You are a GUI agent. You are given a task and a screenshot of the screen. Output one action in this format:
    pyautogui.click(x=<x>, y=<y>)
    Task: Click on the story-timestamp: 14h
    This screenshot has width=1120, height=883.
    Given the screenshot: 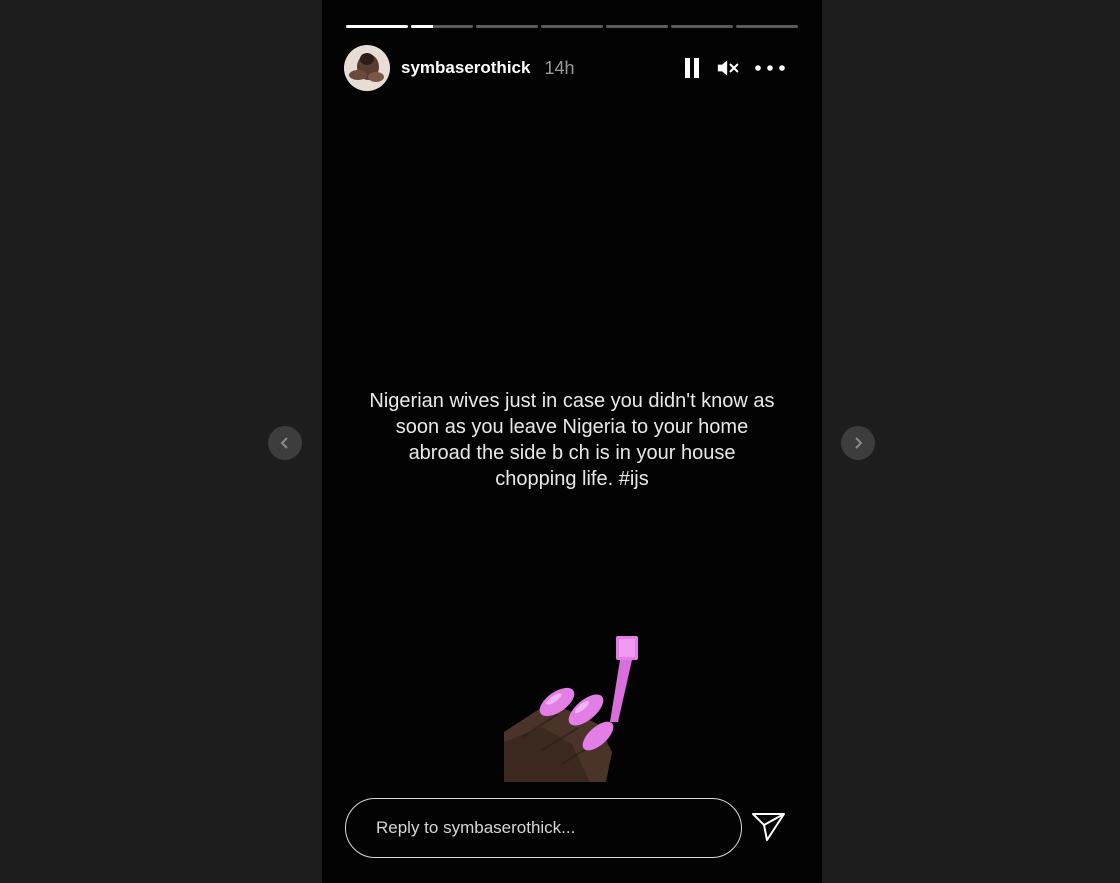 What is the action you would take?
    pyautogui.click(x=559, y=67)
    